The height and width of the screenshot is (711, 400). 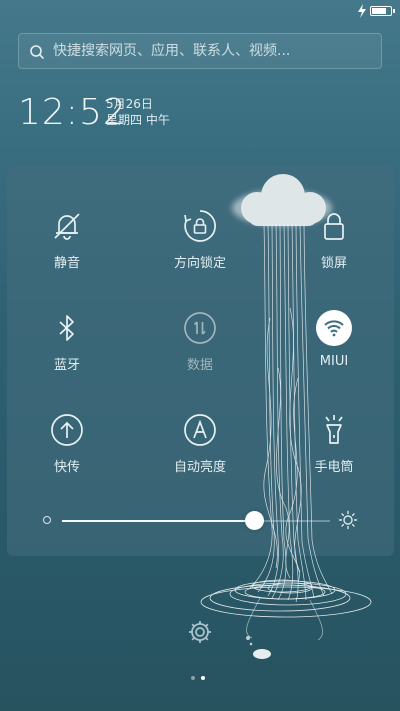 What do you see at coordinates (348, 520) in the screenshot?
I see `brightness-max-icon` at bounding box center [348, 520].